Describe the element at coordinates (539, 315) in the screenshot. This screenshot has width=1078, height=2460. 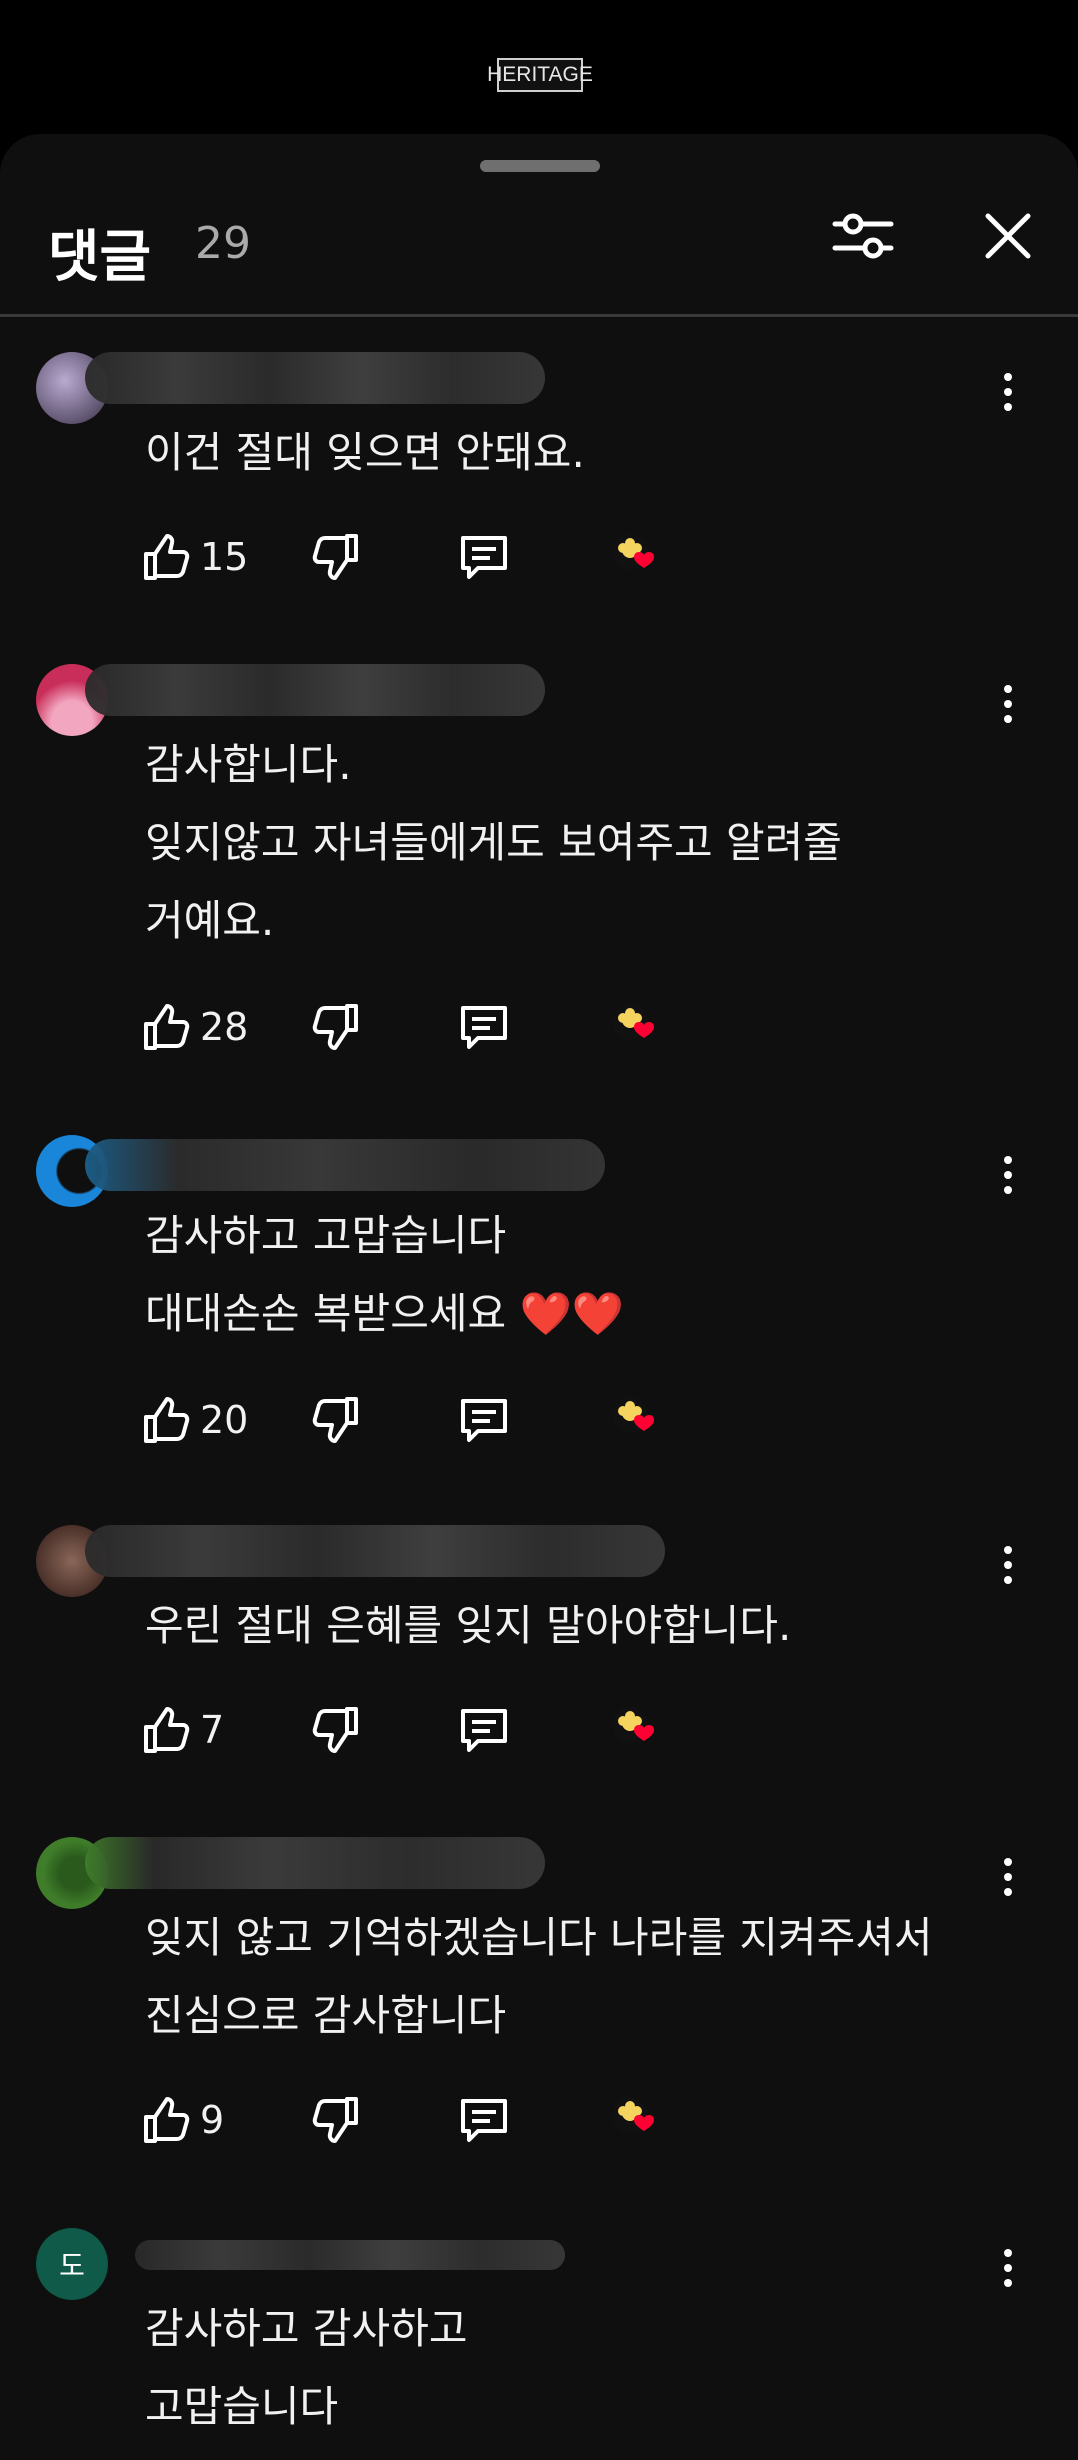
I see `header-divider` at that location.